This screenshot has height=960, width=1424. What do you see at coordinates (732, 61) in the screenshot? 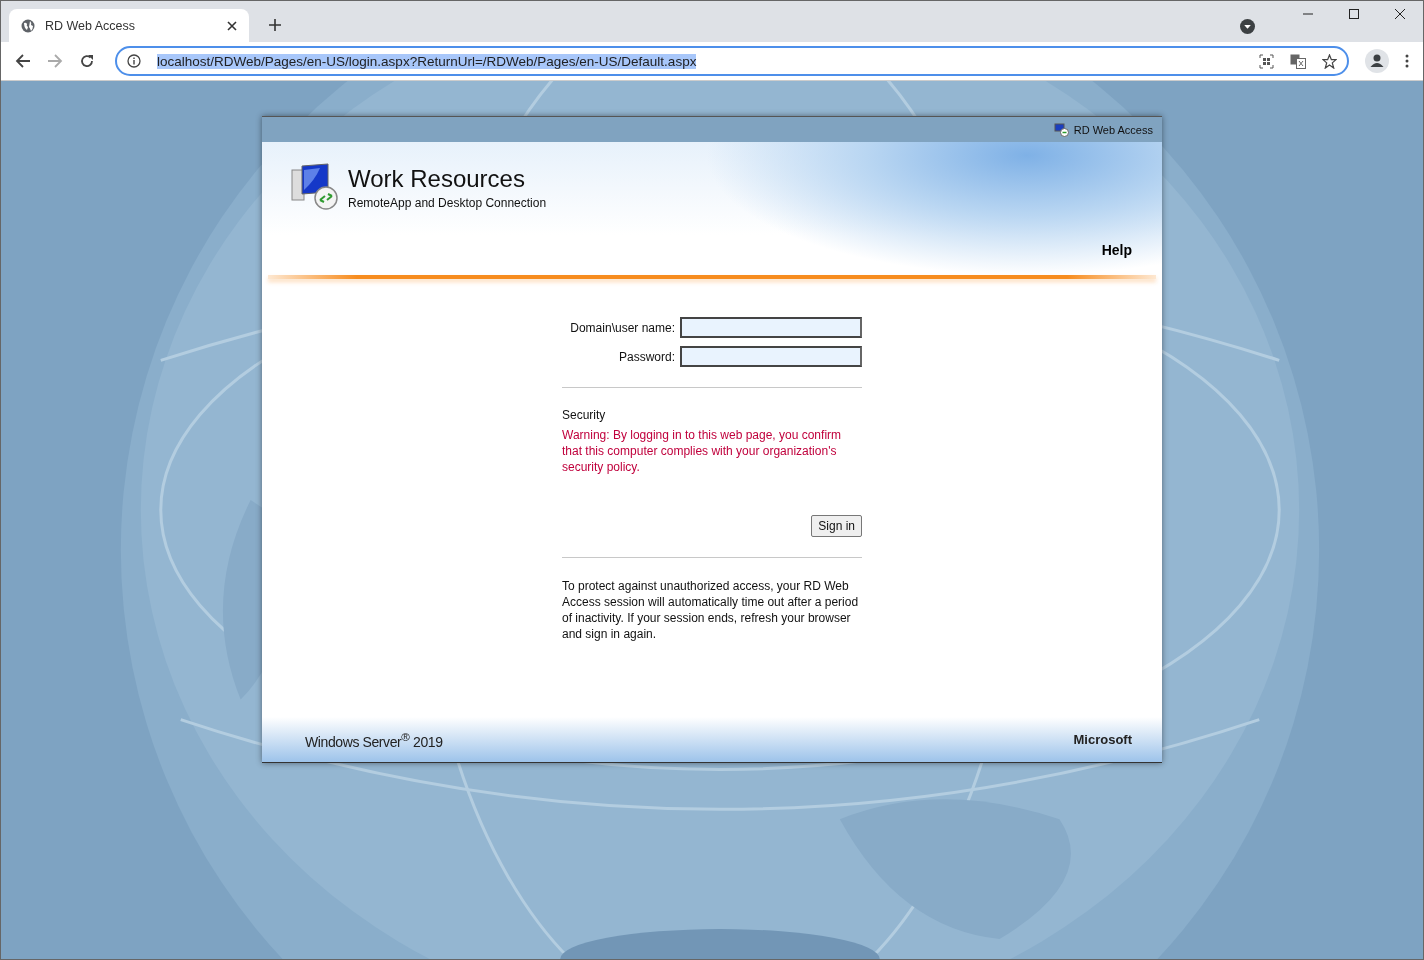
I see `address-bar: localhost/RDWeb/Pages/en-US/login.aspx?ReturnUrl=/RDWeb/Pages/en-US/Default.aspx` at bounding box center [732, 61].